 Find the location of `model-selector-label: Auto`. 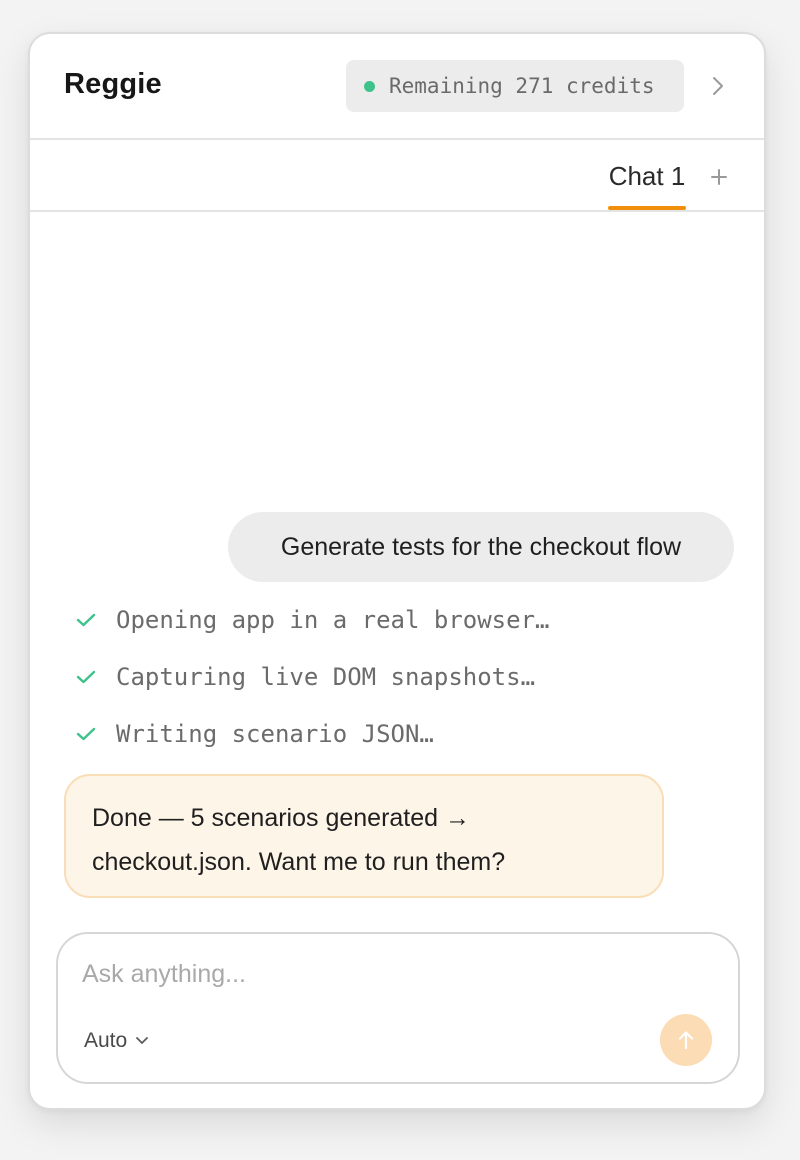

model-selector-label: Auto is located at coordinates (106, 1040).